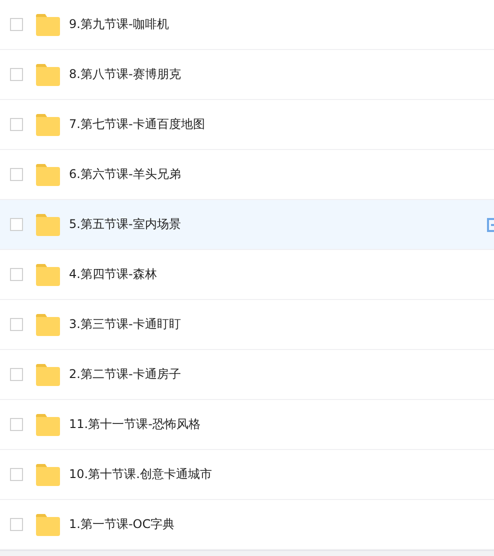 This screenshot has width=494, height=556. I want to click on folder-name: 5.第五节课-室内场景, so click(125, 224).